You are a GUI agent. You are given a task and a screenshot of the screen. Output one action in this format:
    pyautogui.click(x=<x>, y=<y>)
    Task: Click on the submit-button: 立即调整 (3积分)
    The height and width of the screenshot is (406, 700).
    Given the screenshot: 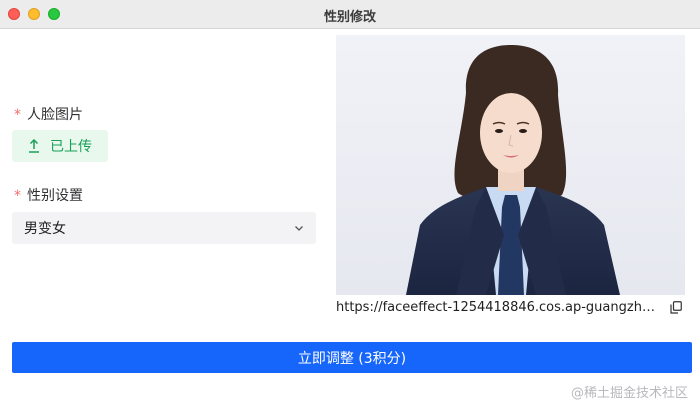 What is the action you would take?
    pyautogui.click(x=352, y=357)
    